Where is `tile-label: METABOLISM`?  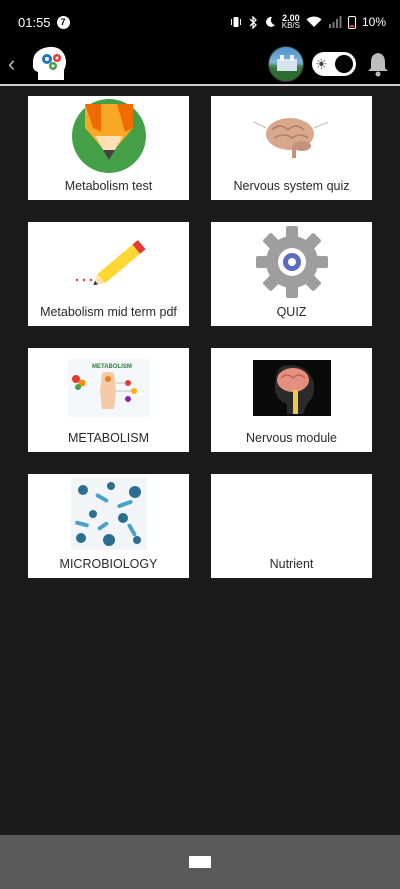
tile-label: METABOLISM is located at coordinates (108, 438).